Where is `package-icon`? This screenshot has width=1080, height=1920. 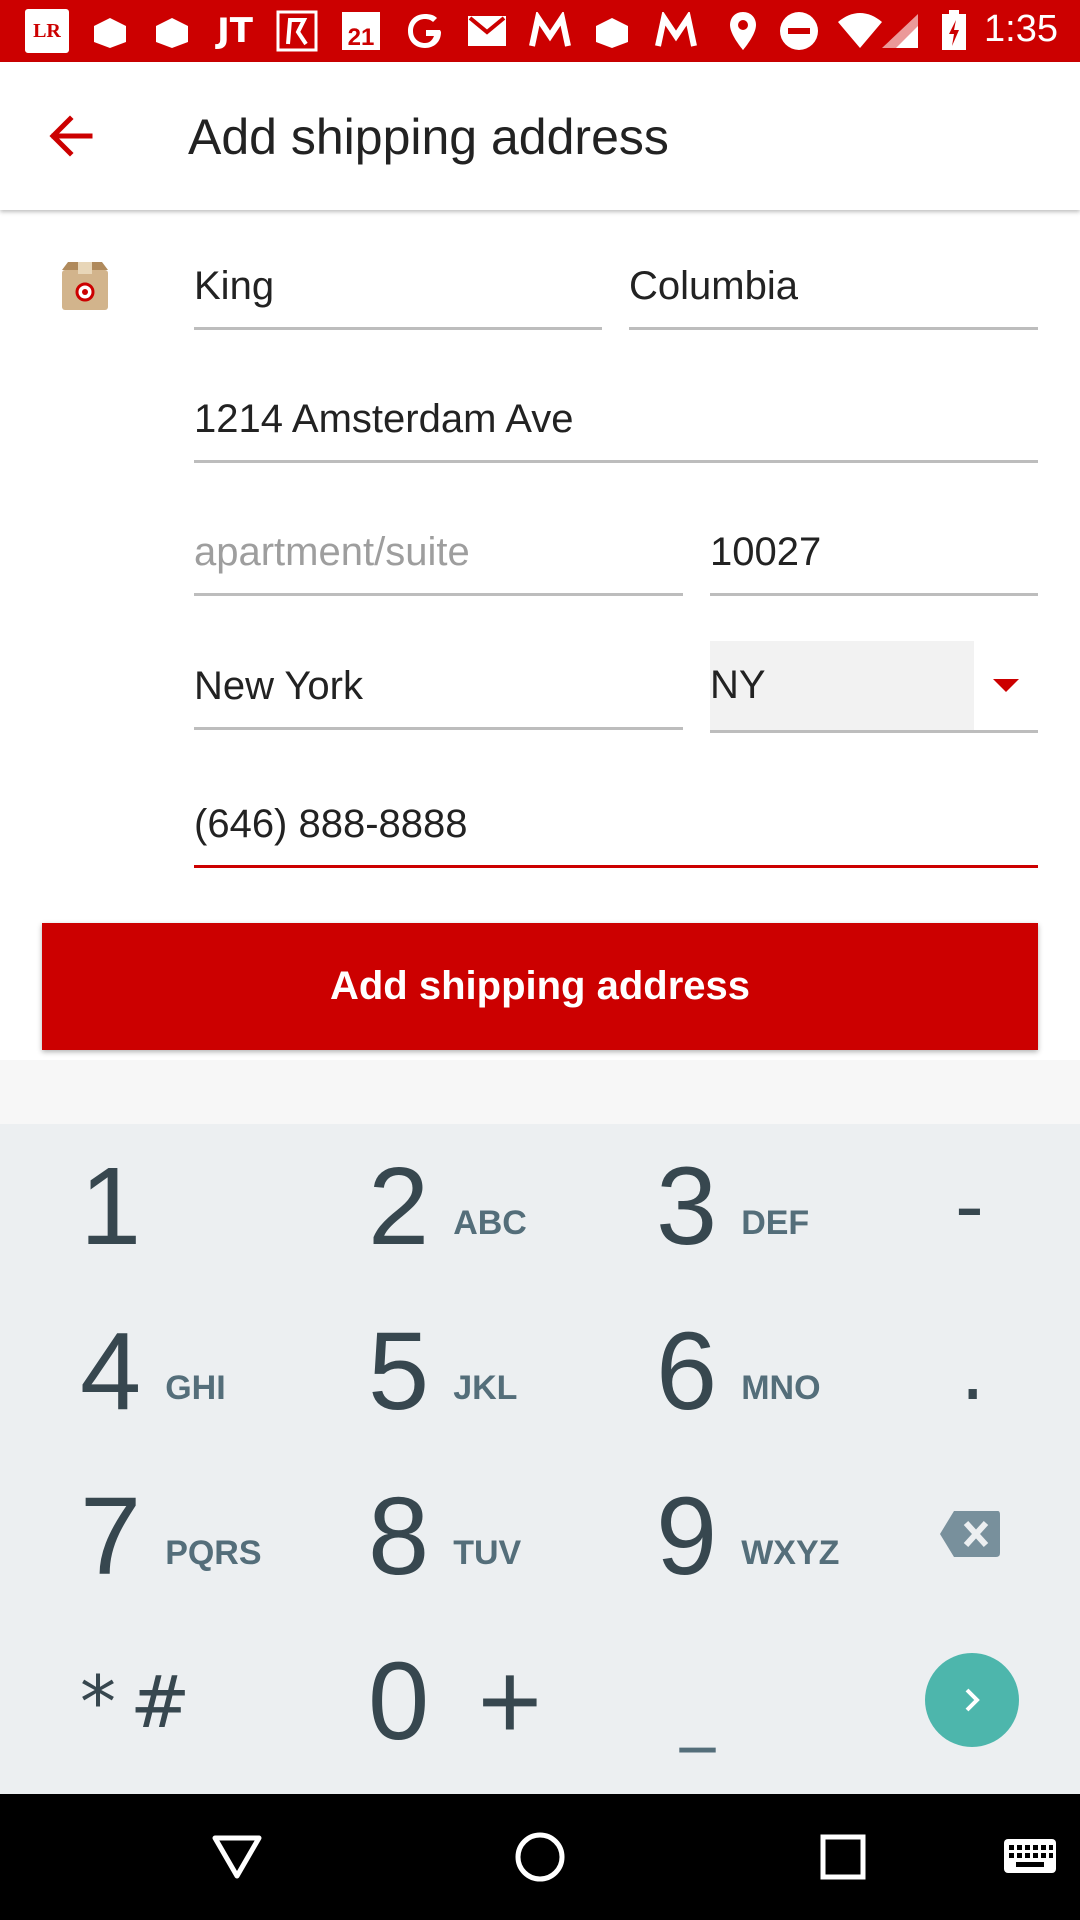
package-icon is located at coordinates (85, 286).